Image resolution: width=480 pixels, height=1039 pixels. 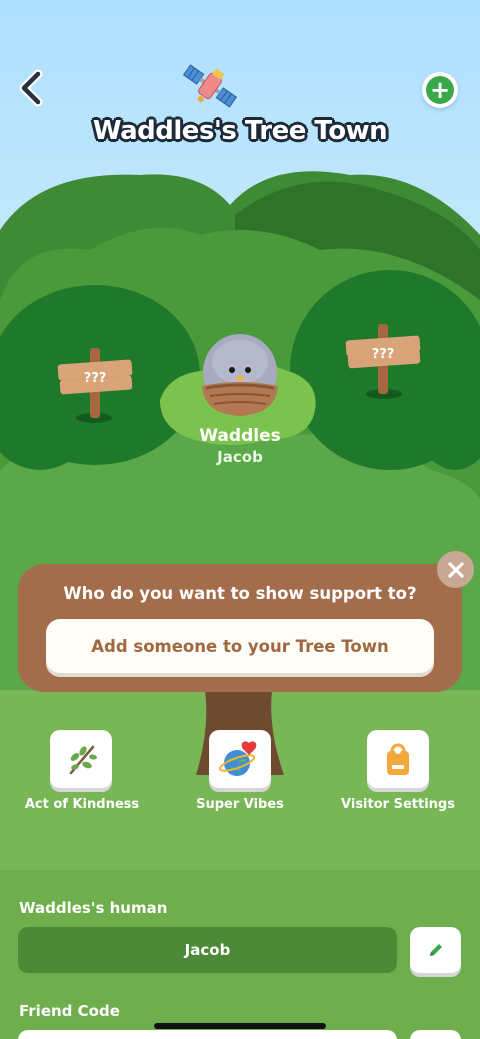 I want to click on act-of-kindness-button, so click(x=81, y=759).